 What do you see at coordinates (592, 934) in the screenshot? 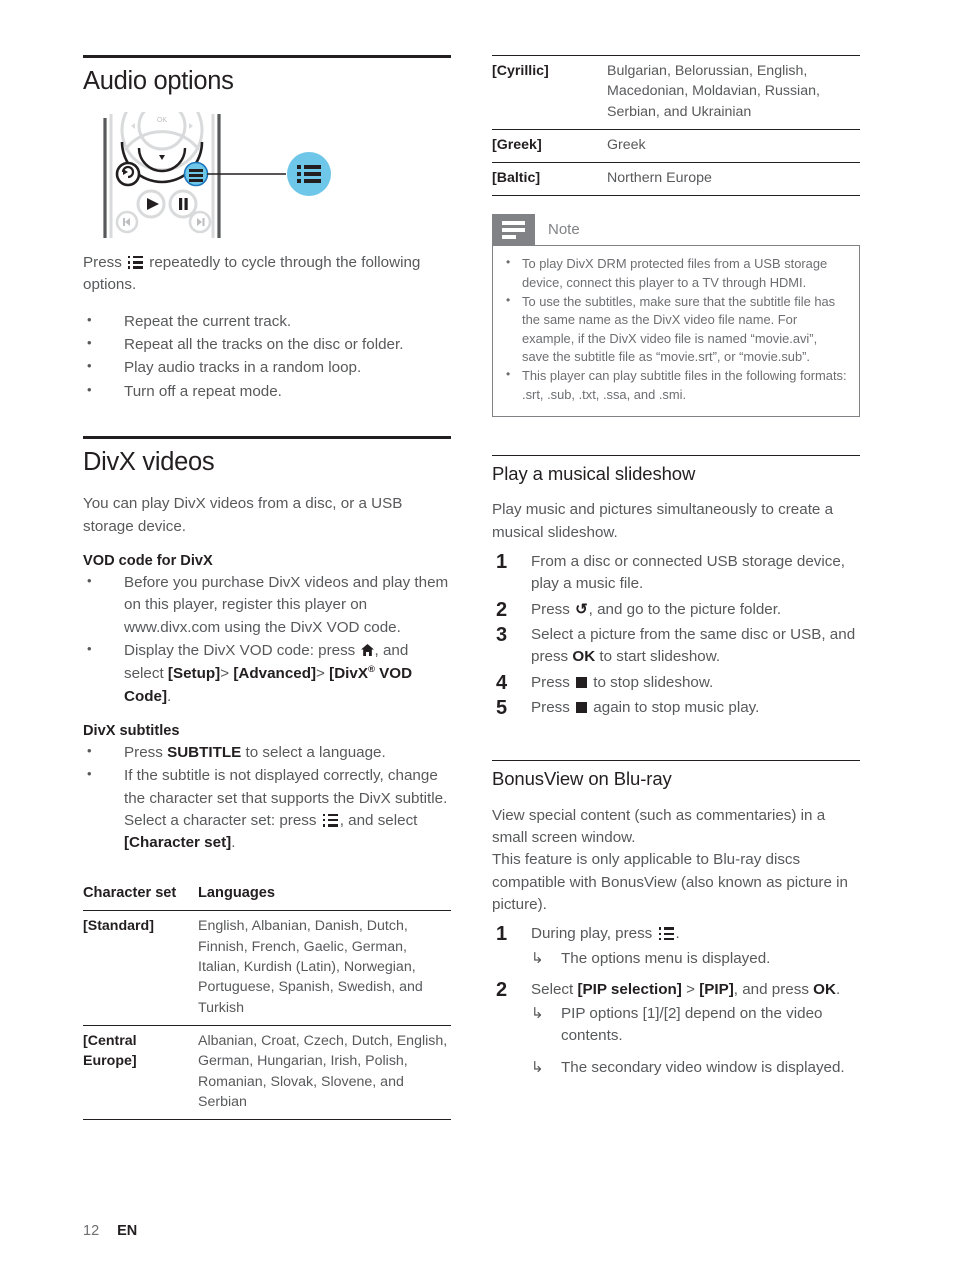
I see `step-text-a: During play, press` at bounding box center [592, 934].